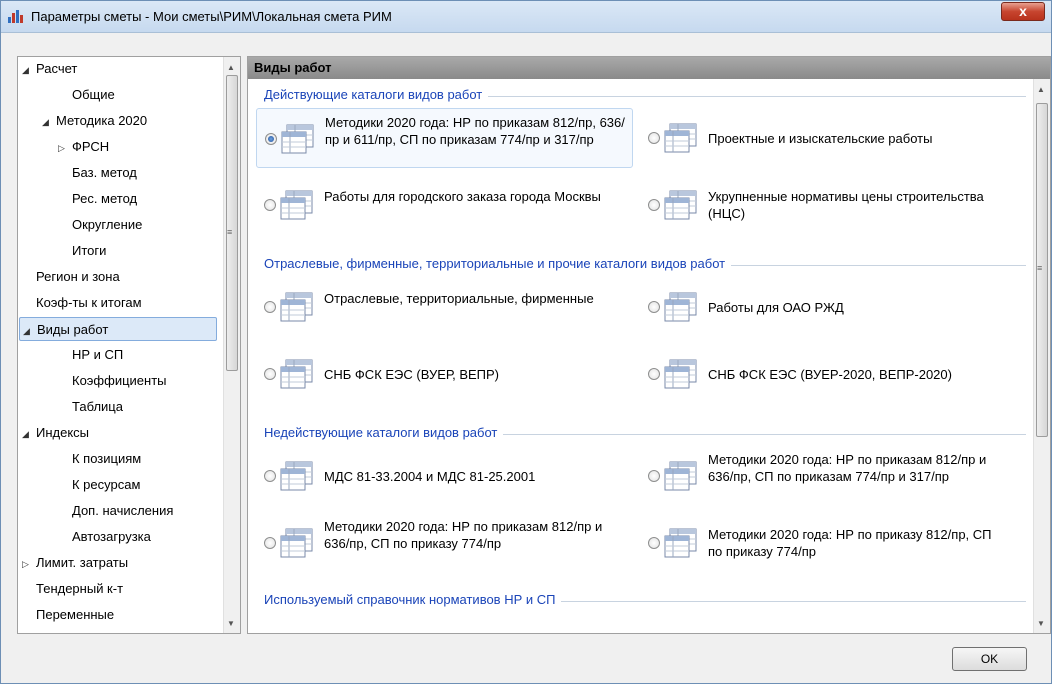  What do you see at coordinates (118, 329) in the screenshot?
I see `tree-item: ◢ Виды работ` at bounding box center [118, 329].